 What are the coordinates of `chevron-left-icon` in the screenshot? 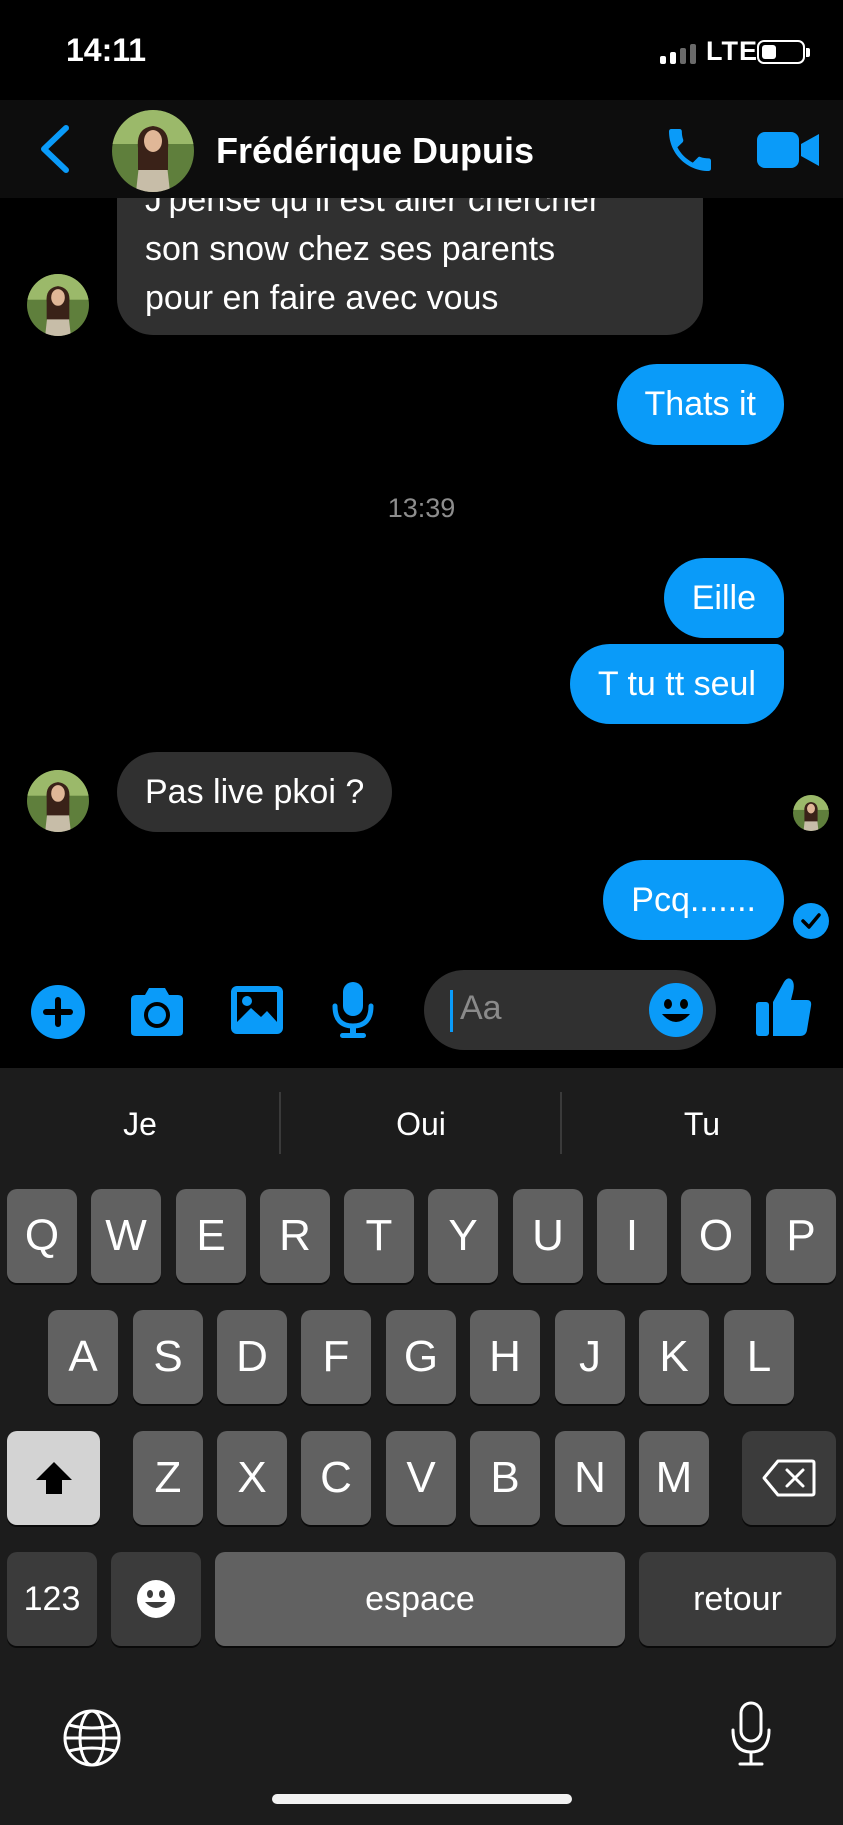 It's located at (56, 149).